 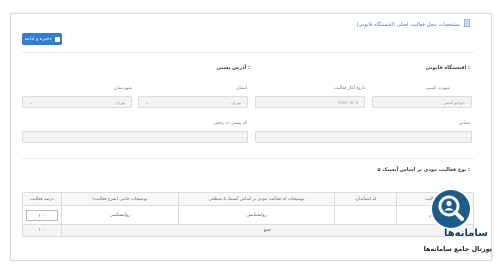 I want to click on logo-badge, so click(x=451, y=209).